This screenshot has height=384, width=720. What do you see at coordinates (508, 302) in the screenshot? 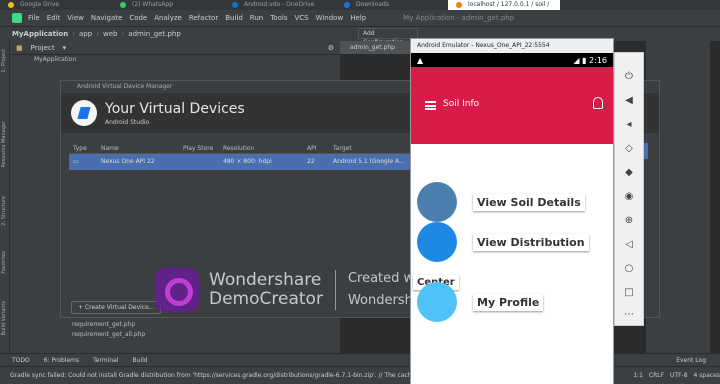
I see `my-profile-button: My Profile` at bounding box center [508, 302].